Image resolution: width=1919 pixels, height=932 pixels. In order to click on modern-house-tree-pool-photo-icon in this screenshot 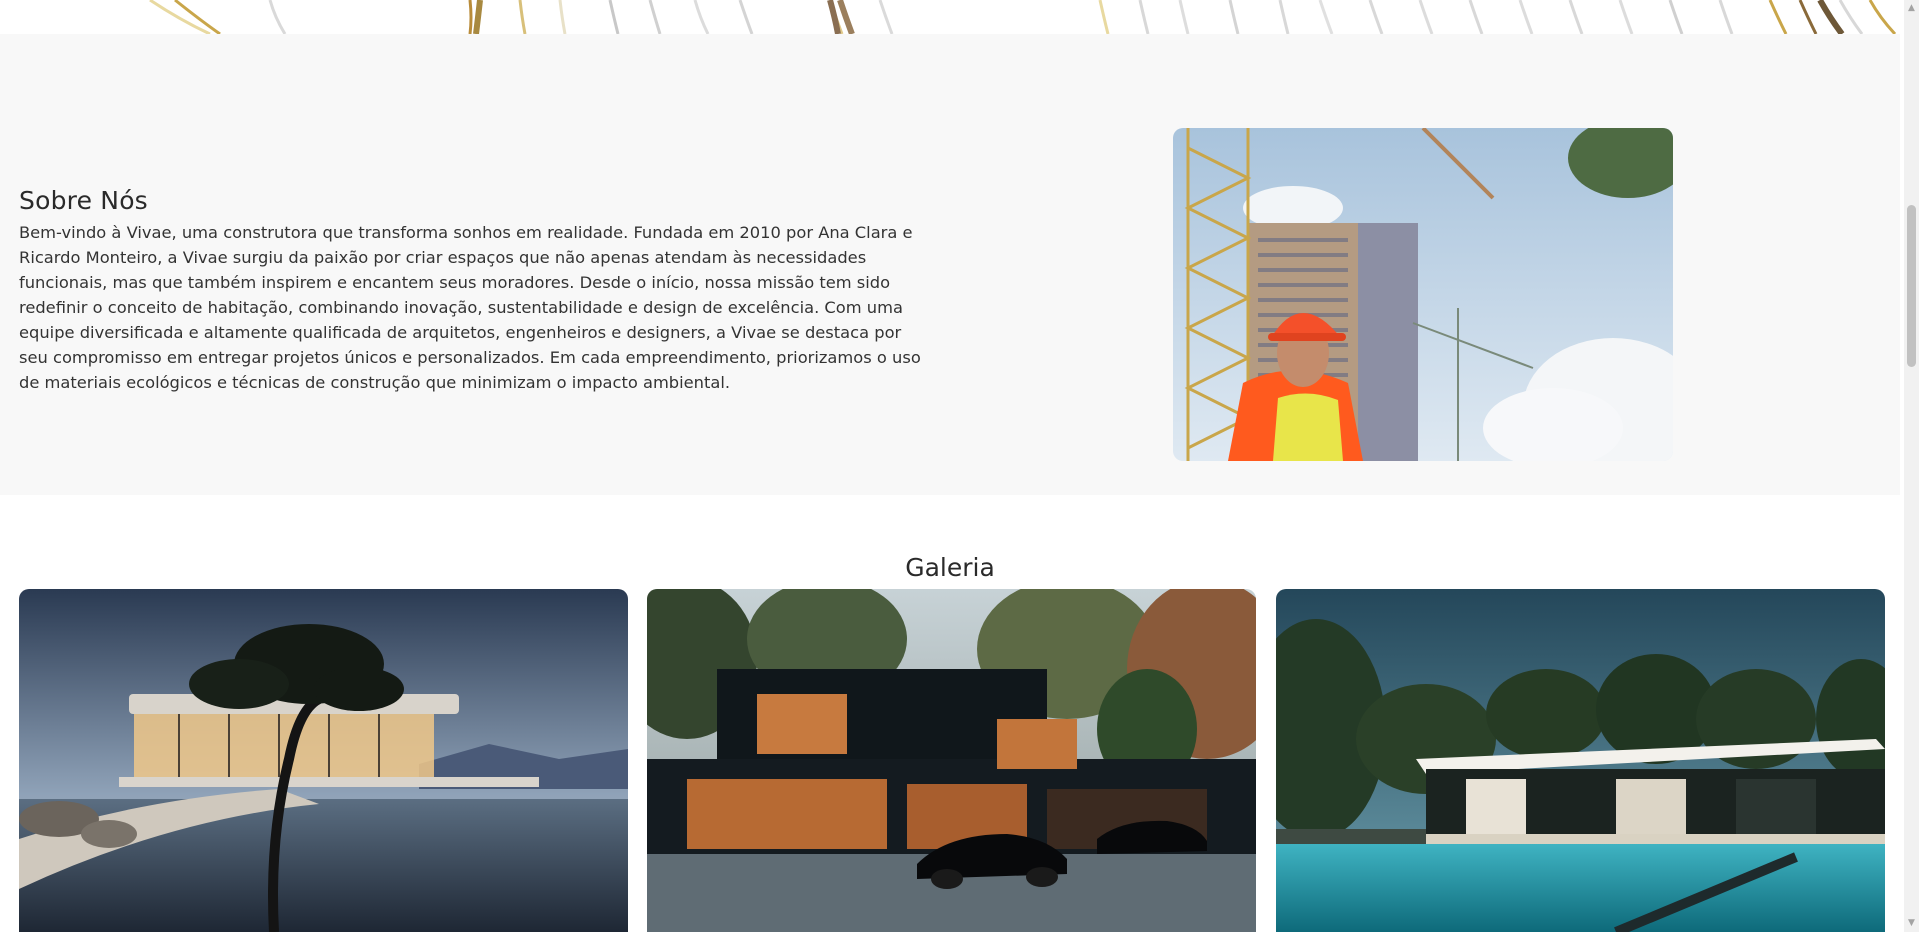, I will do `click(323, 760)`.